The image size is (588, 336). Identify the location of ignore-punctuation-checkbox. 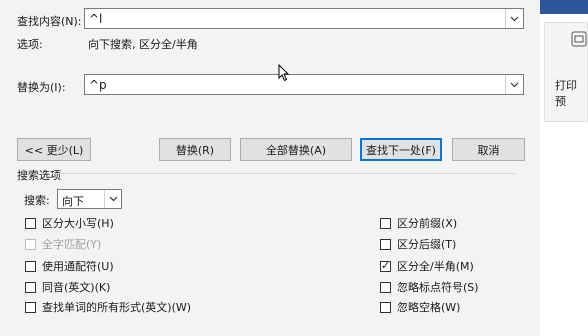
(385, 287).